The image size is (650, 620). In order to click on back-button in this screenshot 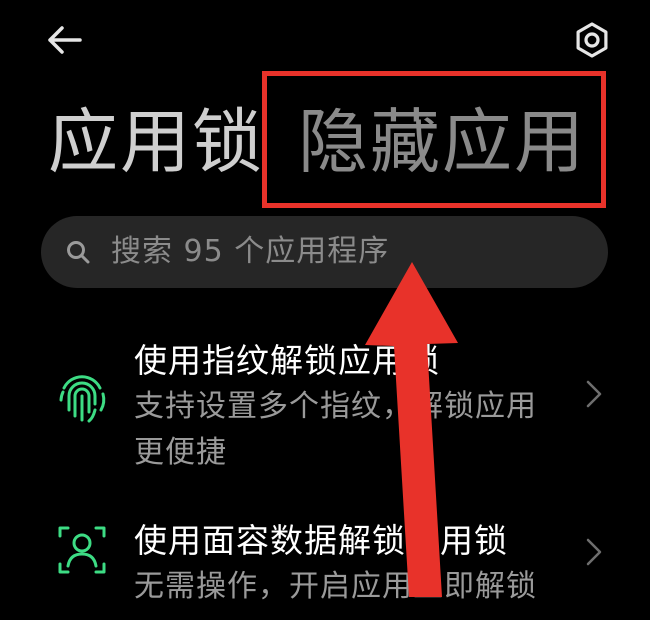, I will do `click(64, 40)`.